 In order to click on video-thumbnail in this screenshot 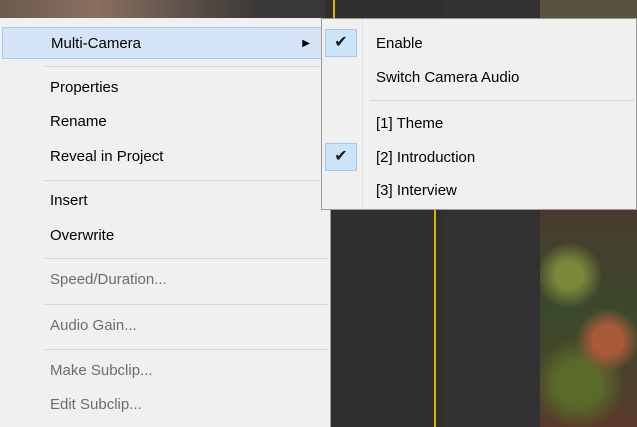, I will do `click(588, 318)`.